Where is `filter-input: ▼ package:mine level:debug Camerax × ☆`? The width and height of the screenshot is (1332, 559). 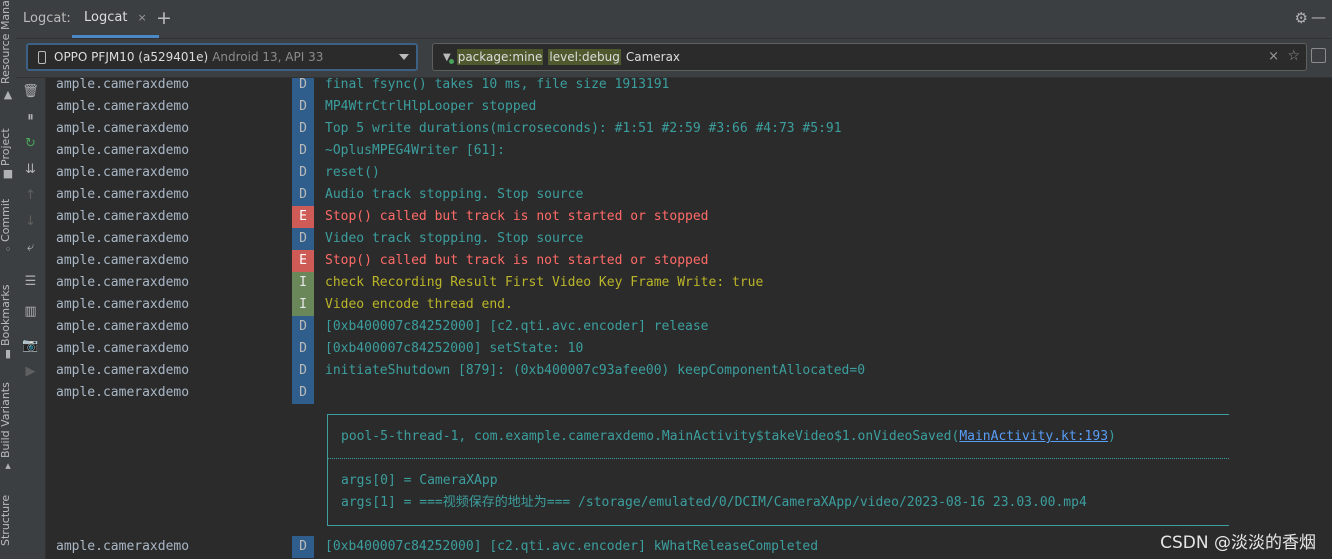 filter-input: ▼ package:mine level:debug Camerax × ☆ is located at coordinates (869, 57).